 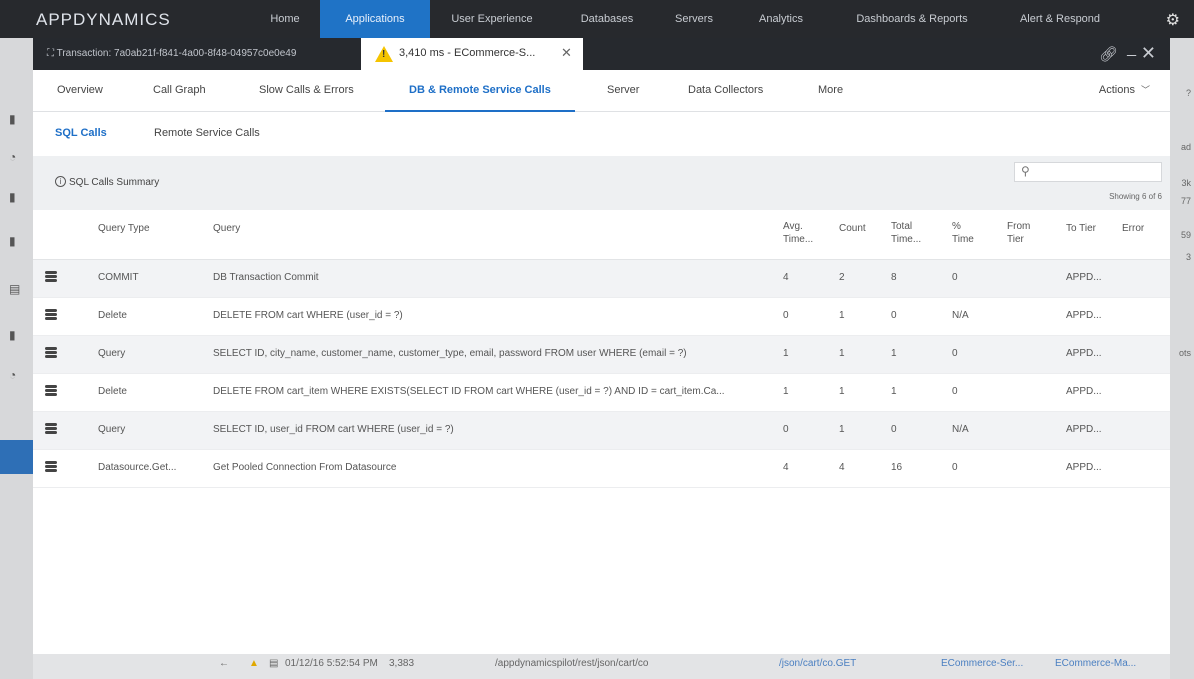 I want to click on close-tab-icon: ✕, so click(x=566, y=53).